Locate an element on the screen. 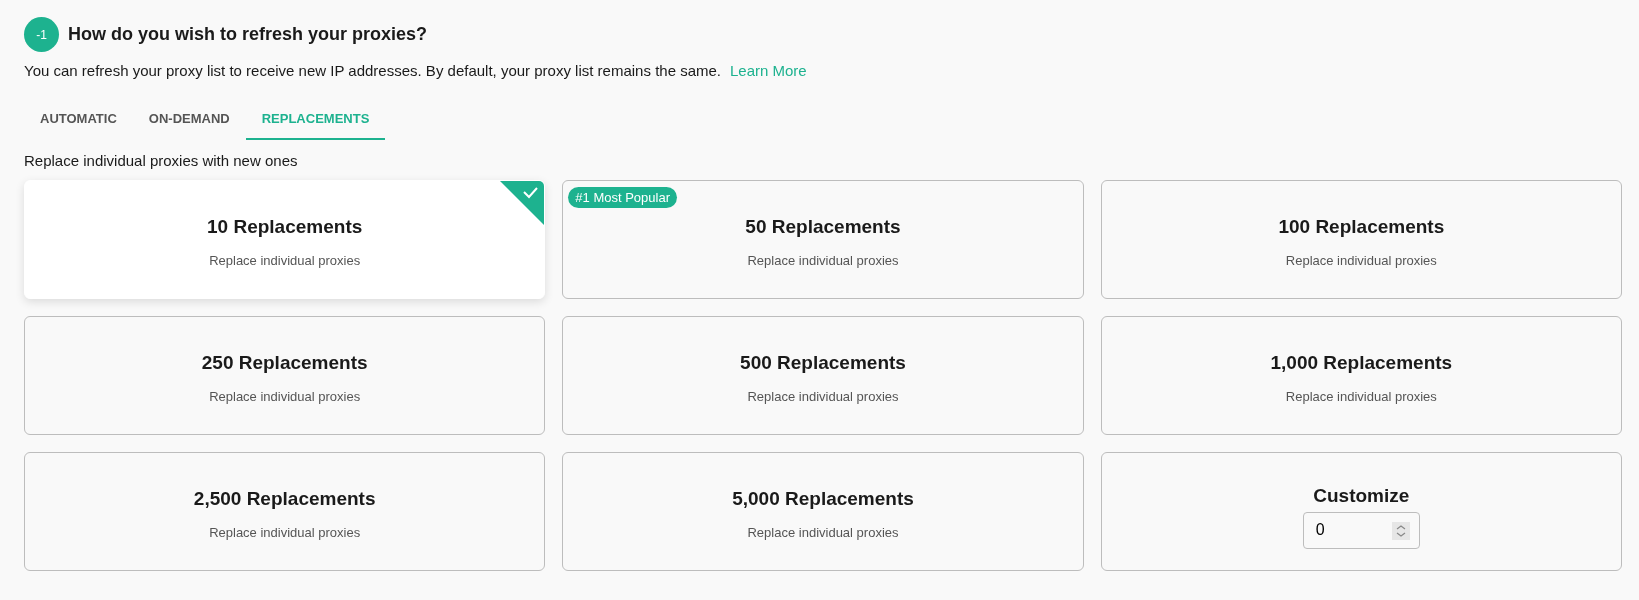 The height and width of the screenshot is (600, 1639). option-card: 500 Replacements Replace individual proxies is located at coordinates (823, 375).